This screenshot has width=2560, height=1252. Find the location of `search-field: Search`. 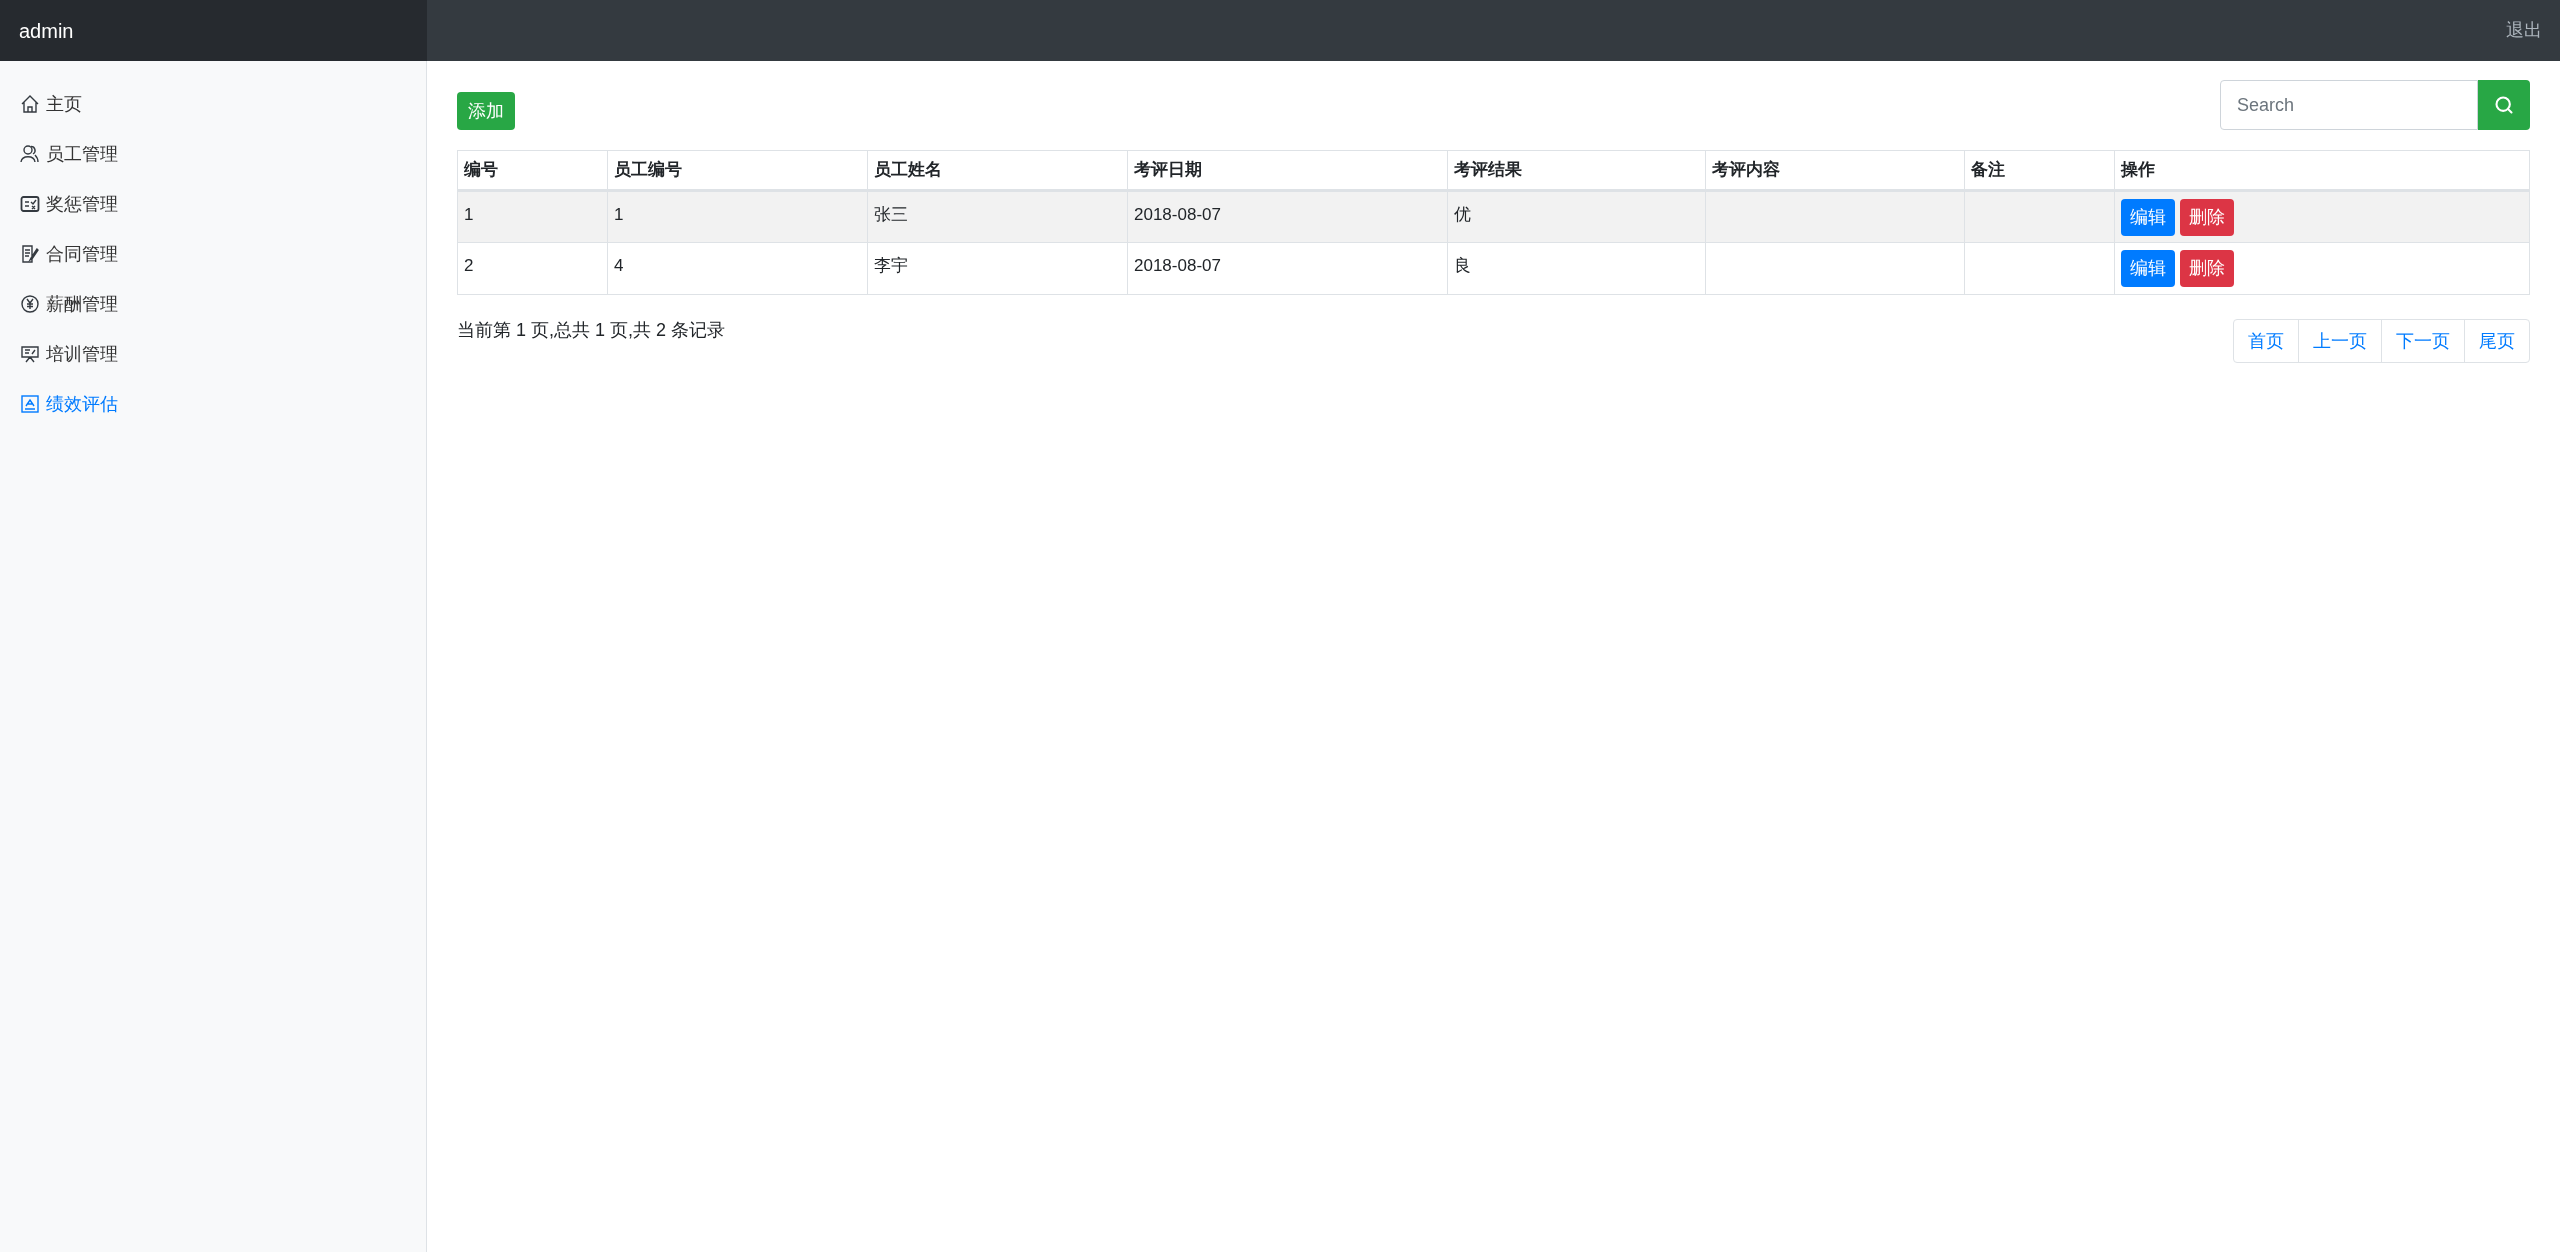

search-field: Search is located at coordinates (2349, 105).